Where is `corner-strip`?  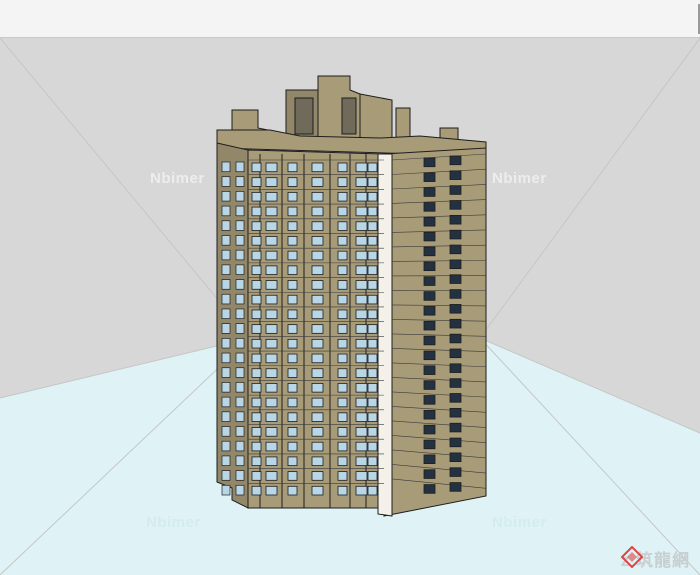
corner-strip is located at coordinates (385, 335).